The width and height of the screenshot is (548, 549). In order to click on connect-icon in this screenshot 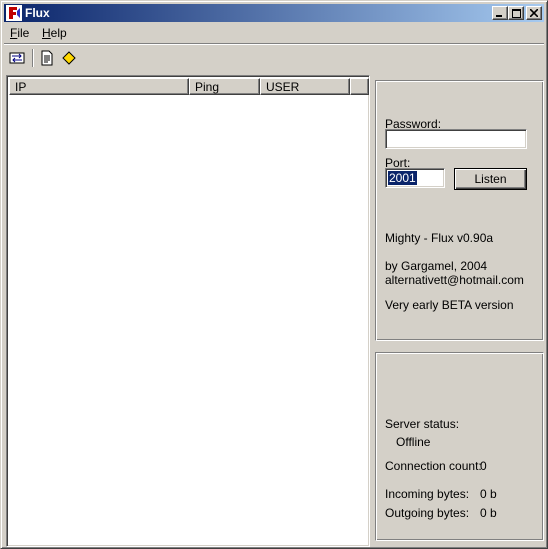, I will do `click(17, 58)`.